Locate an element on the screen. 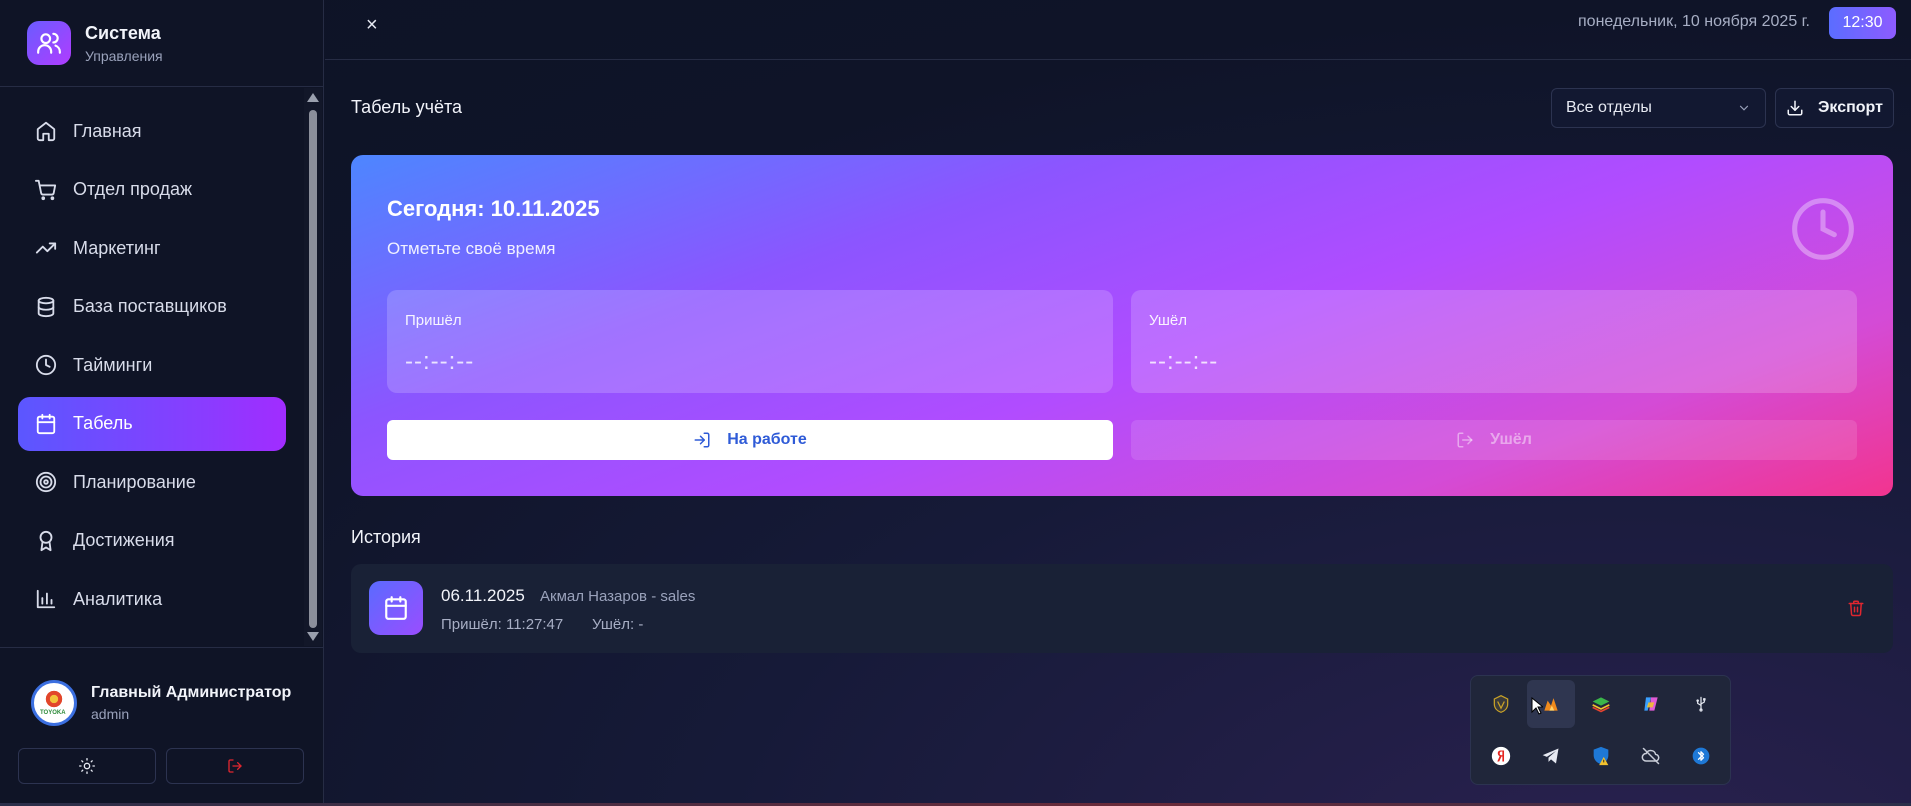 This screenshot has height=806, width=1911. current-time-badge: 12:30 is located at coordinates (1862, 23).